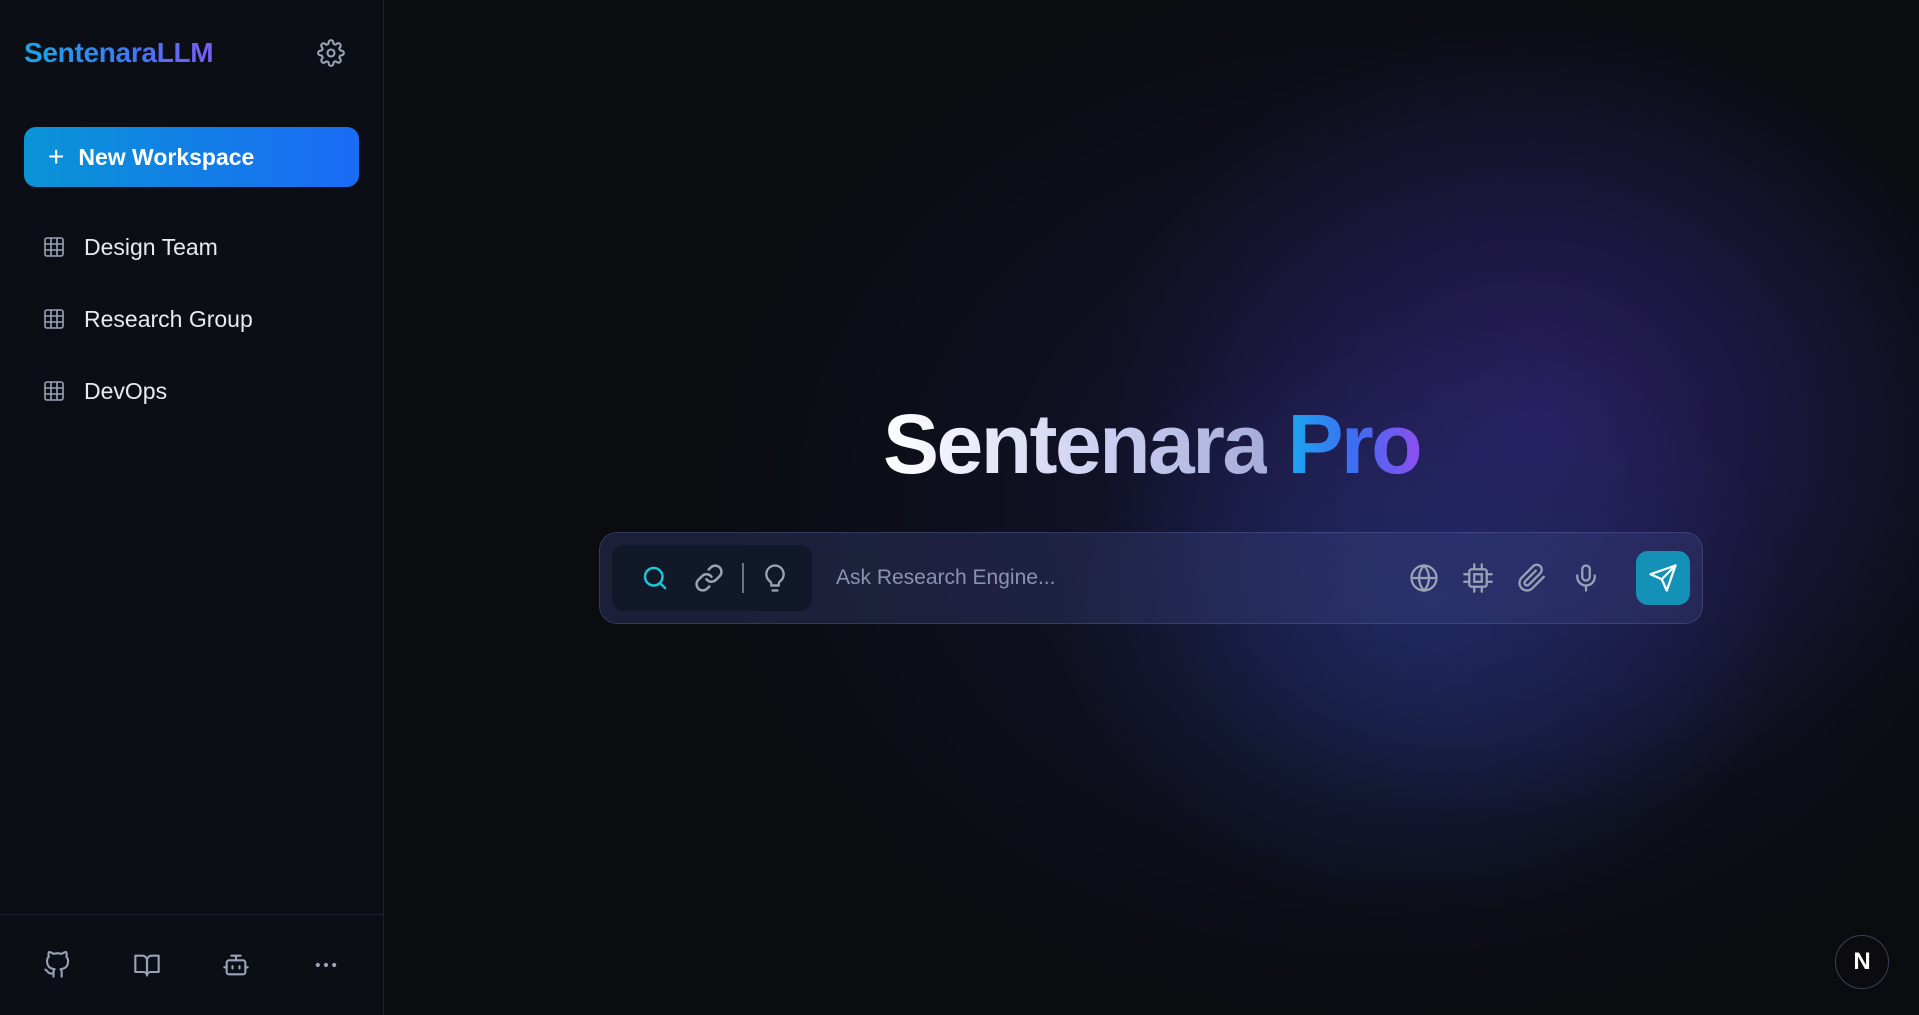  I want to click on lightbulb-icon, so click(775, 578).